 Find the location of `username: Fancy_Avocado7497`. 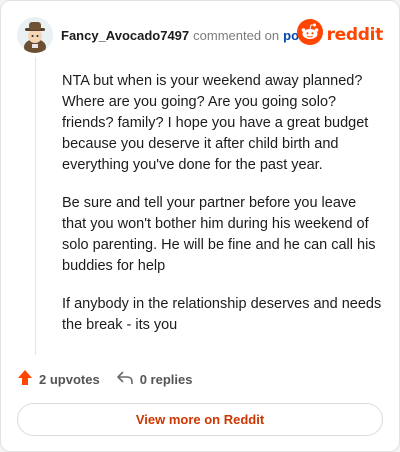

username: Fancy_Avocado7497 is located at coordinates (125, 35).